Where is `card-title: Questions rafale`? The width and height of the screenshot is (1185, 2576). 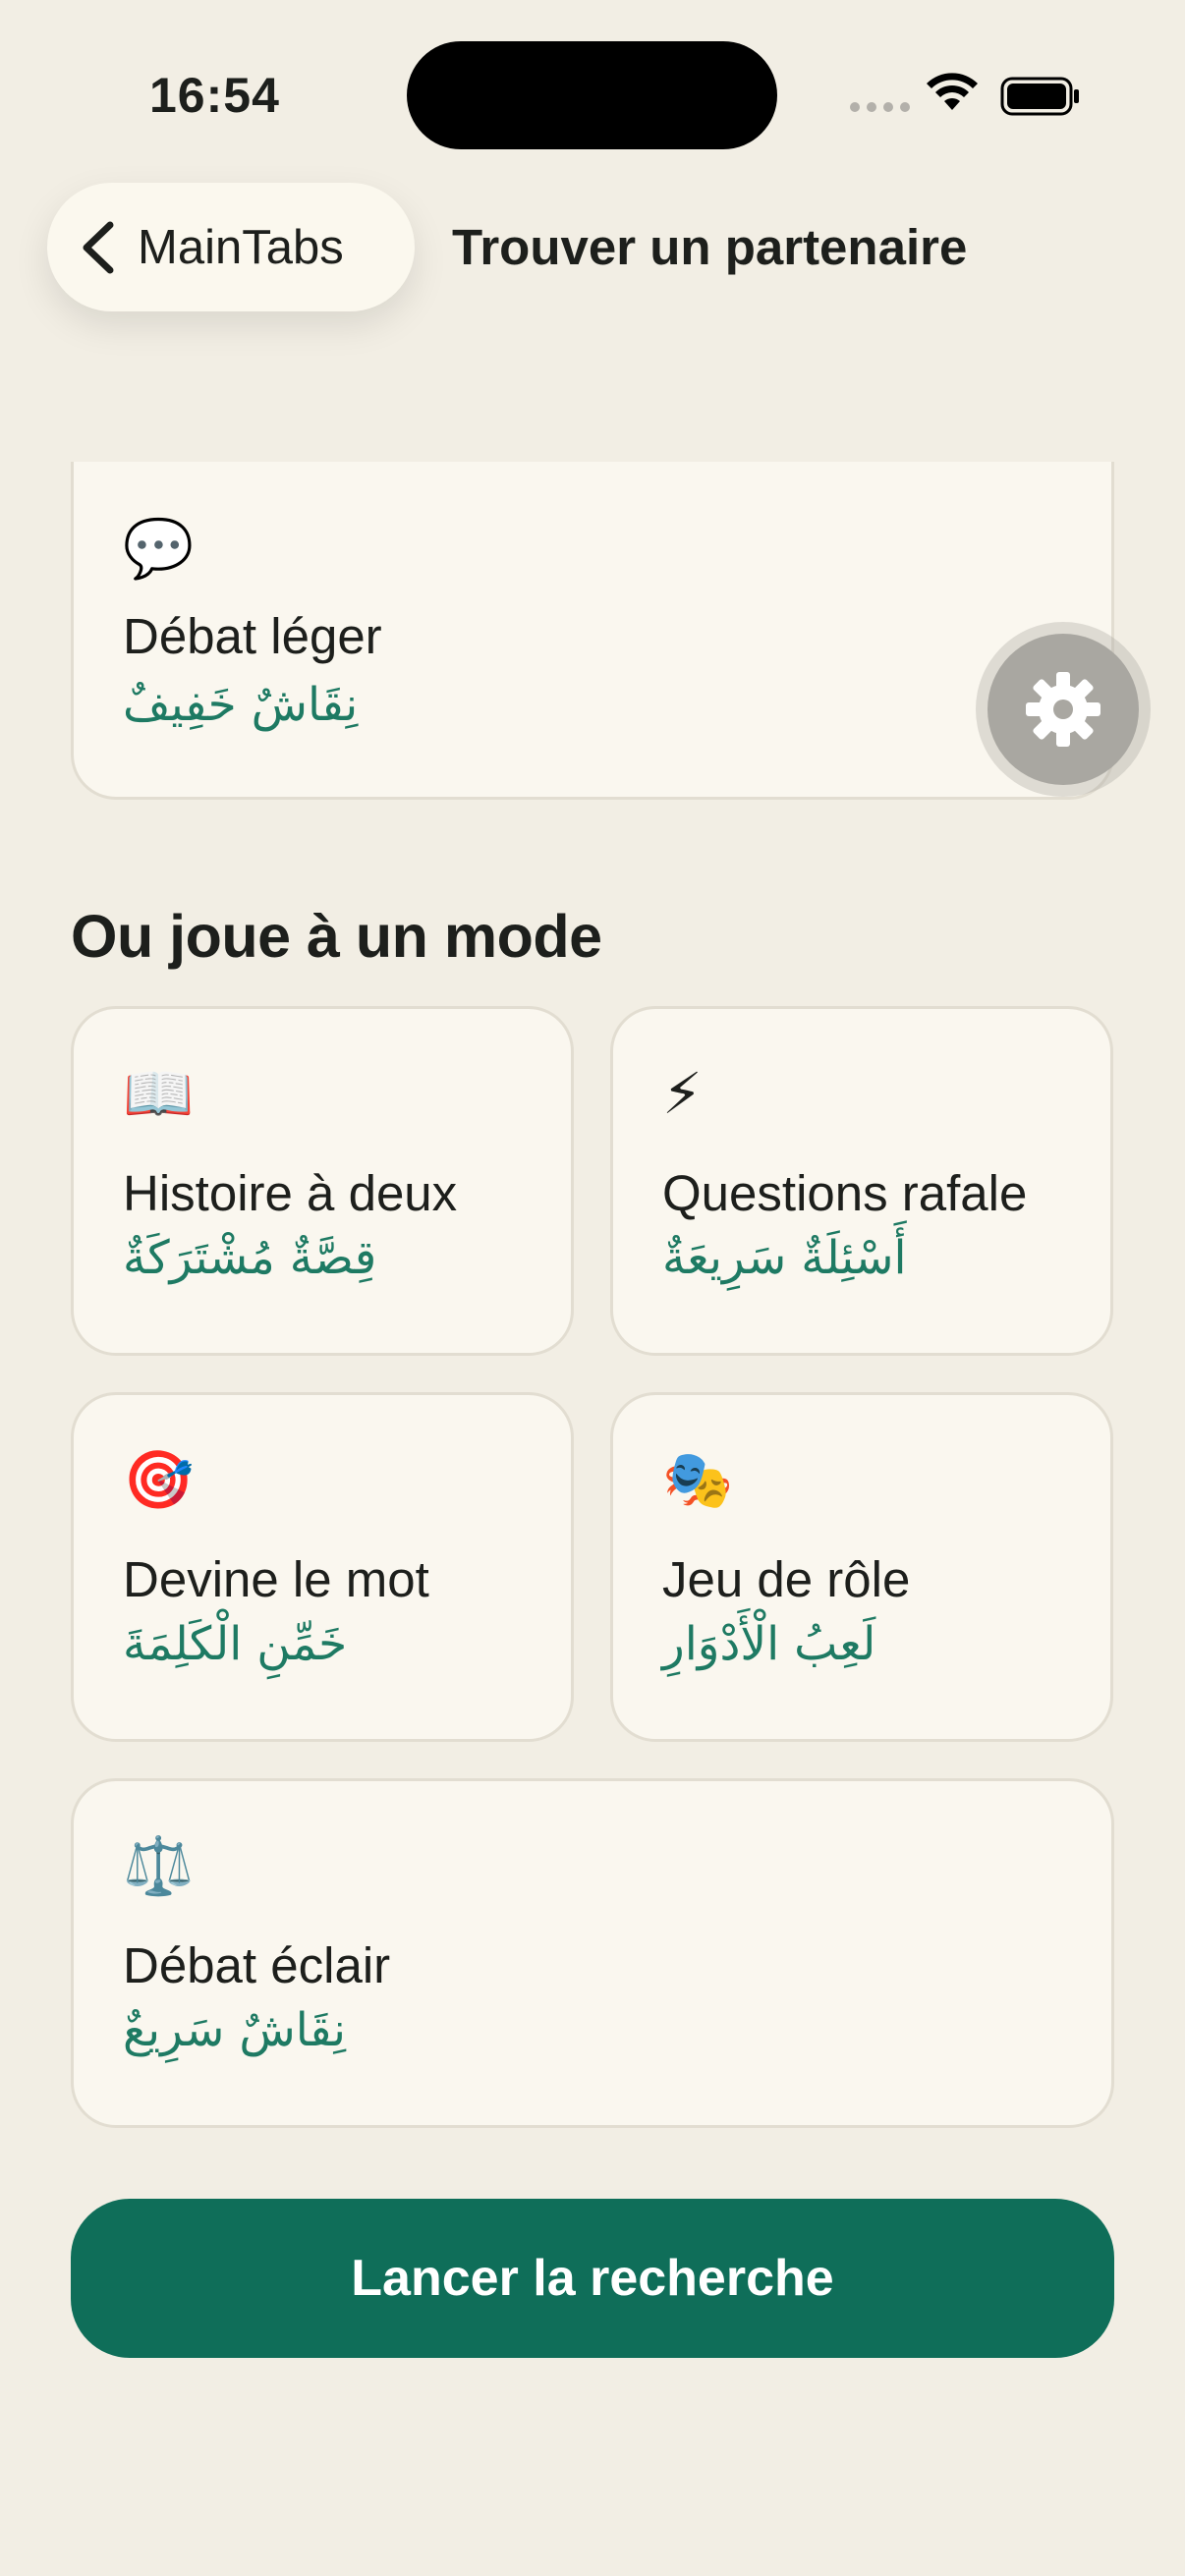 card-title: Questions rafale is located at coordinates (845, 1193).